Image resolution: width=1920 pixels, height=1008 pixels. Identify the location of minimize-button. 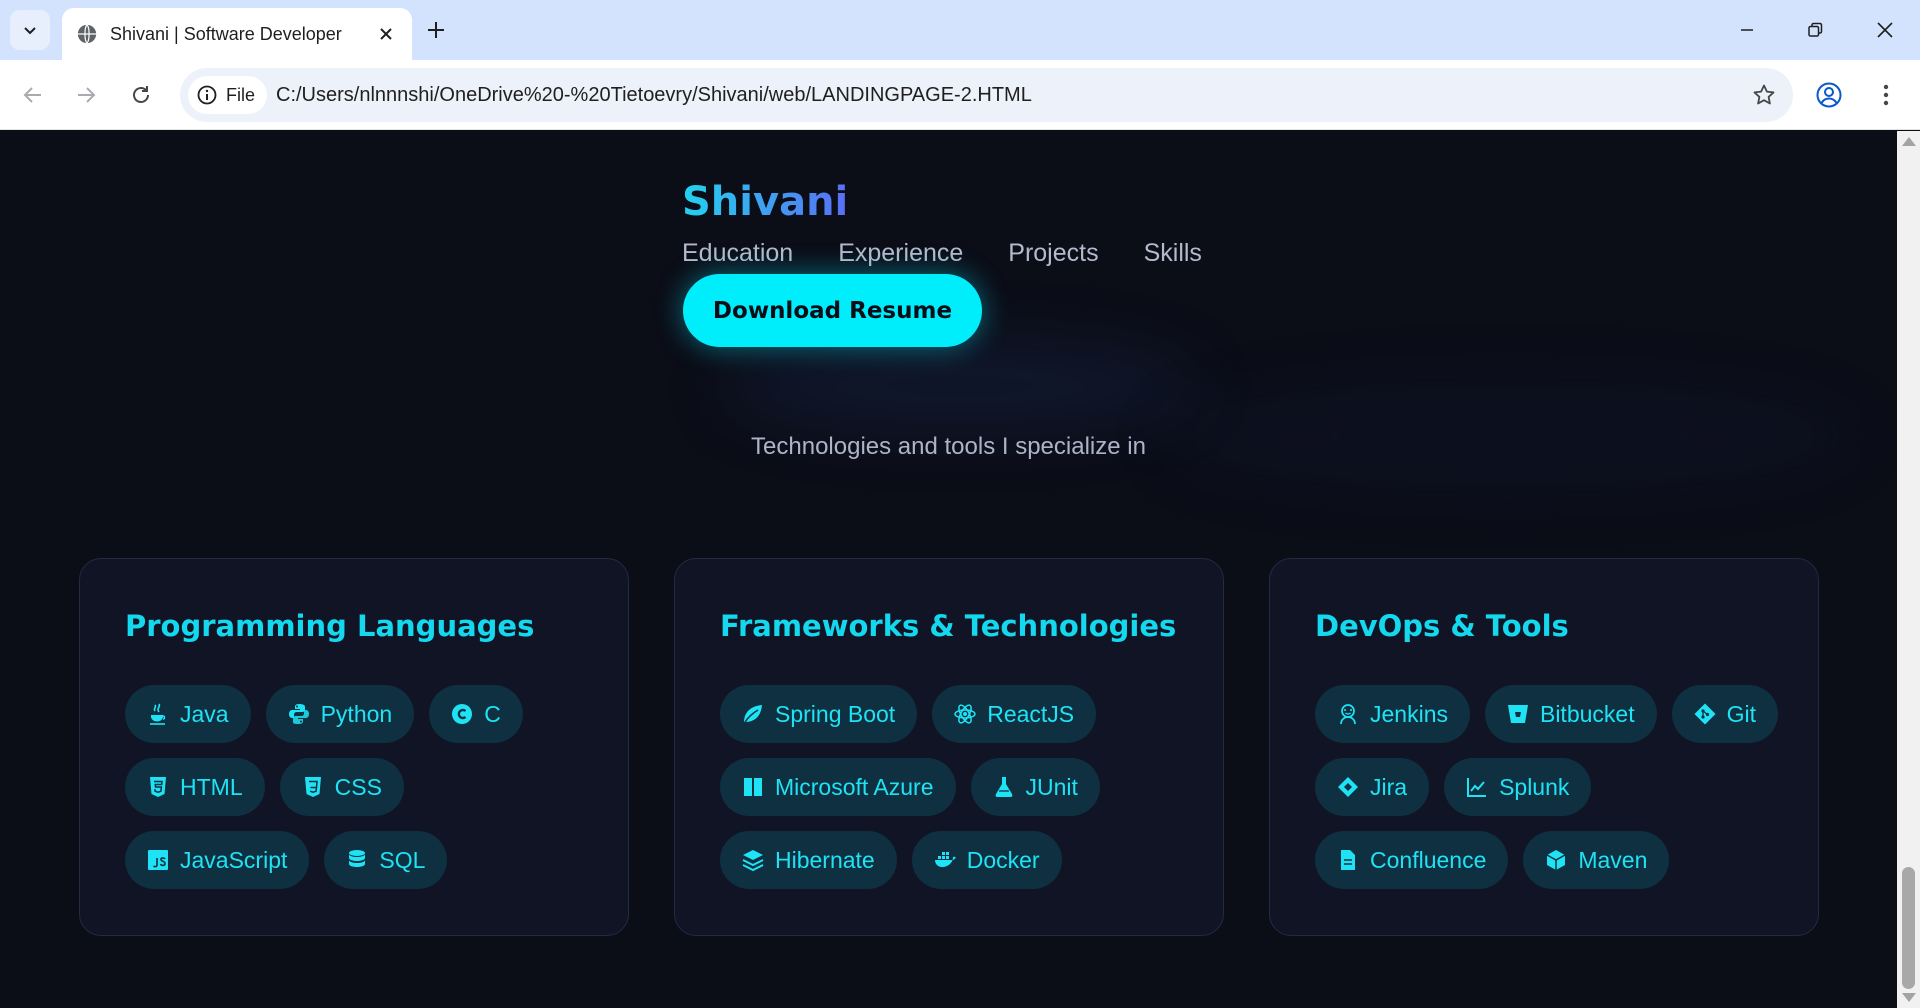
(1747, 30).